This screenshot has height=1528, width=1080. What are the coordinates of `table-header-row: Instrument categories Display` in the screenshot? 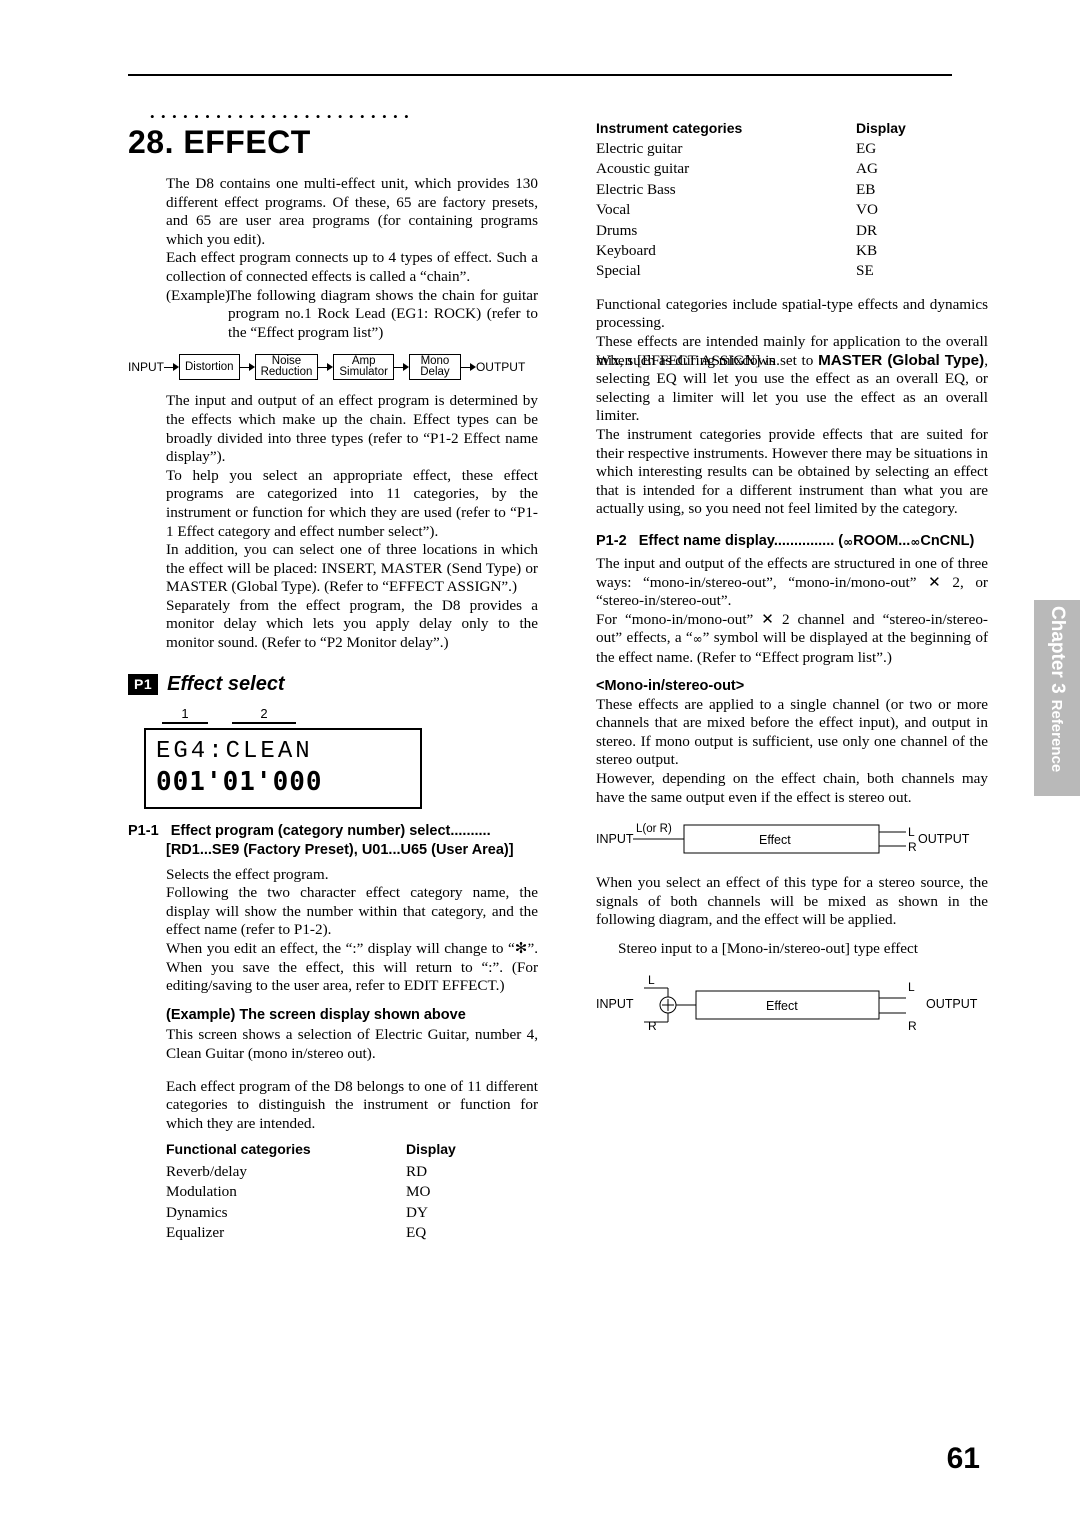 It's located at (792, 128).